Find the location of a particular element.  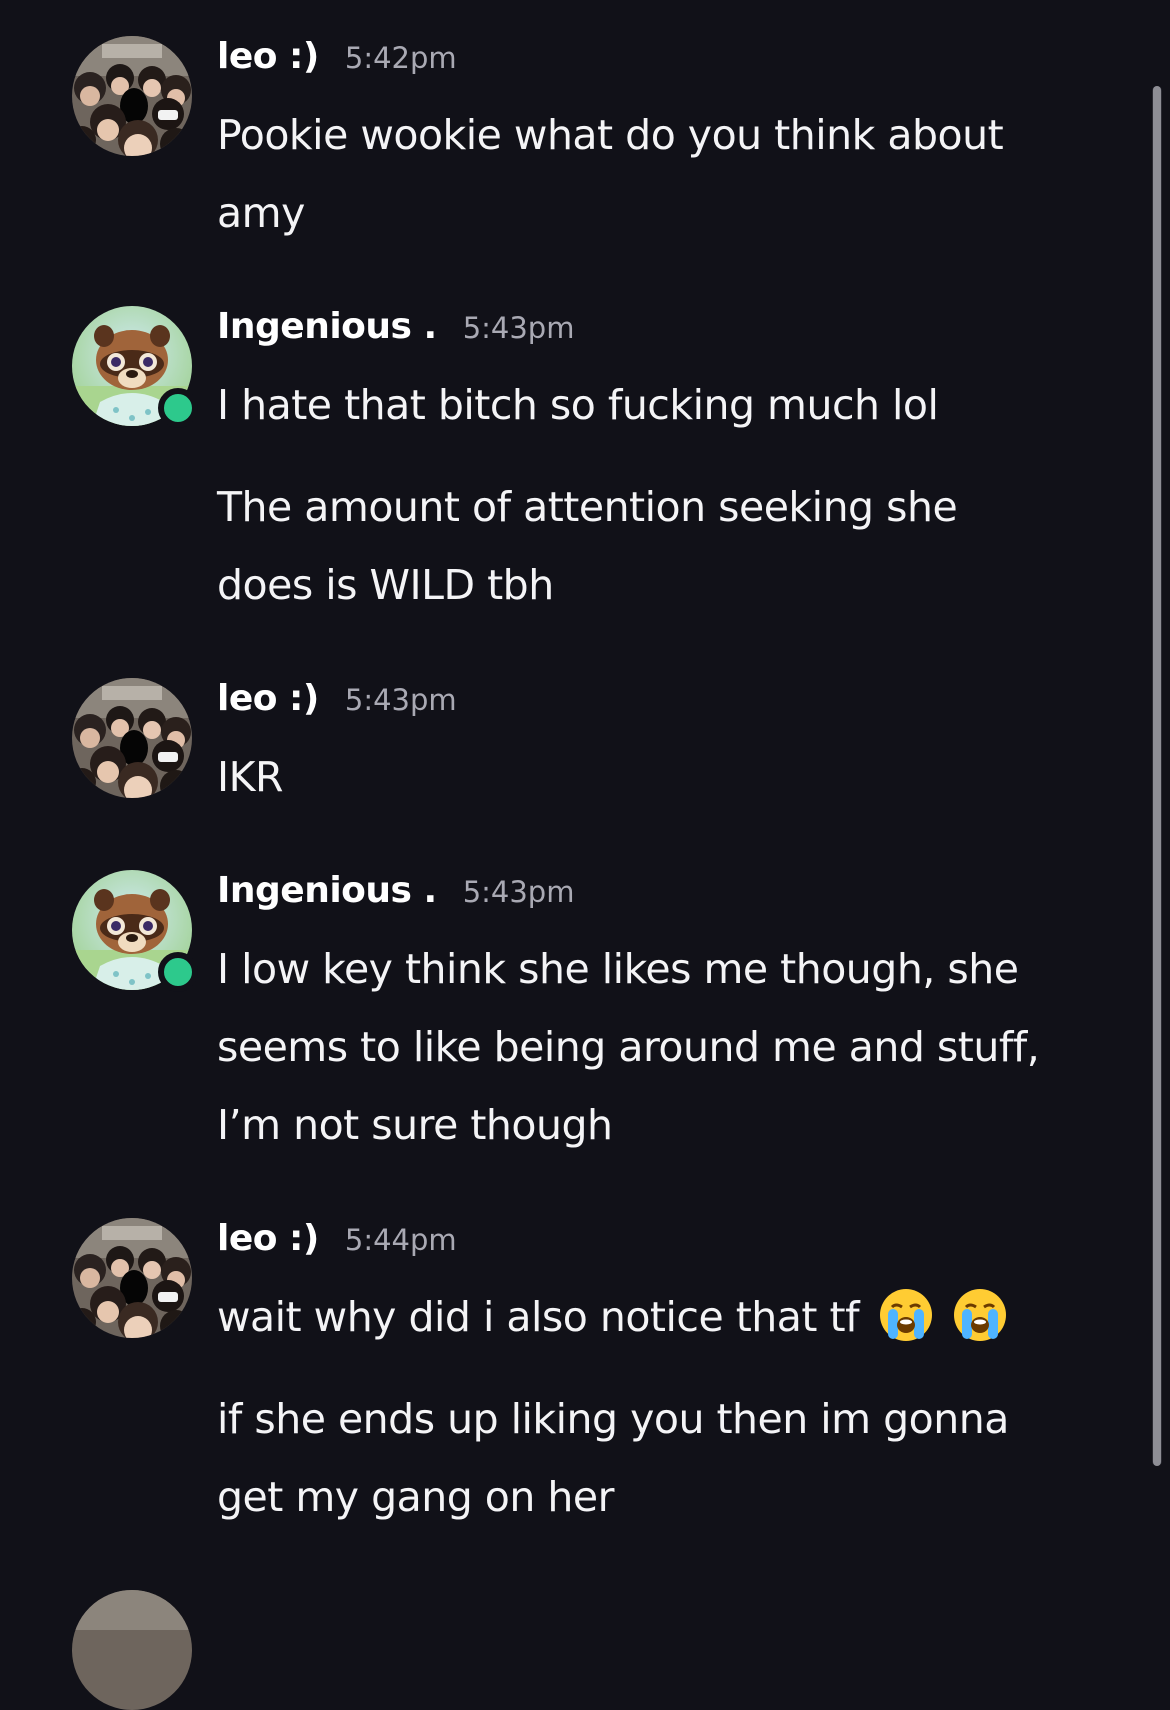

message-text-run: wait why did i also notice that tf is located at coordinates (538, 1317).